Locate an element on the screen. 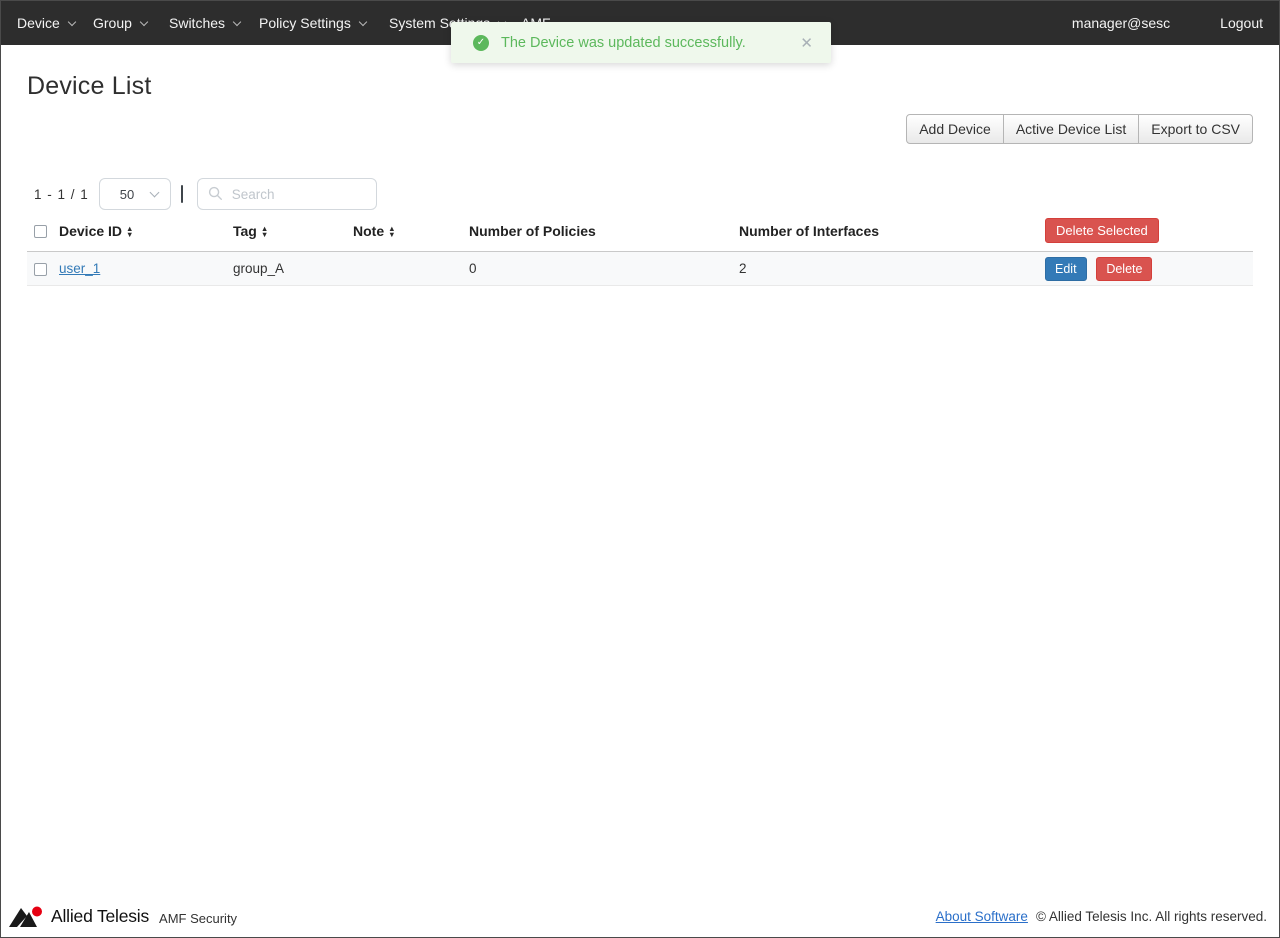  nav-item-label: Switches is located at coordinates (197, 23).